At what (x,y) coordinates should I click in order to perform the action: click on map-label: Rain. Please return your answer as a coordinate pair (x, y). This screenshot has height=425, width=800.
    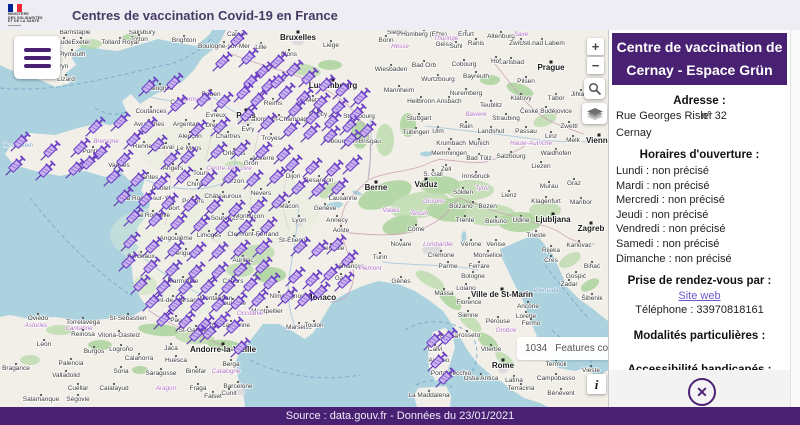
    Looking at the image, I should click on (466, 126).